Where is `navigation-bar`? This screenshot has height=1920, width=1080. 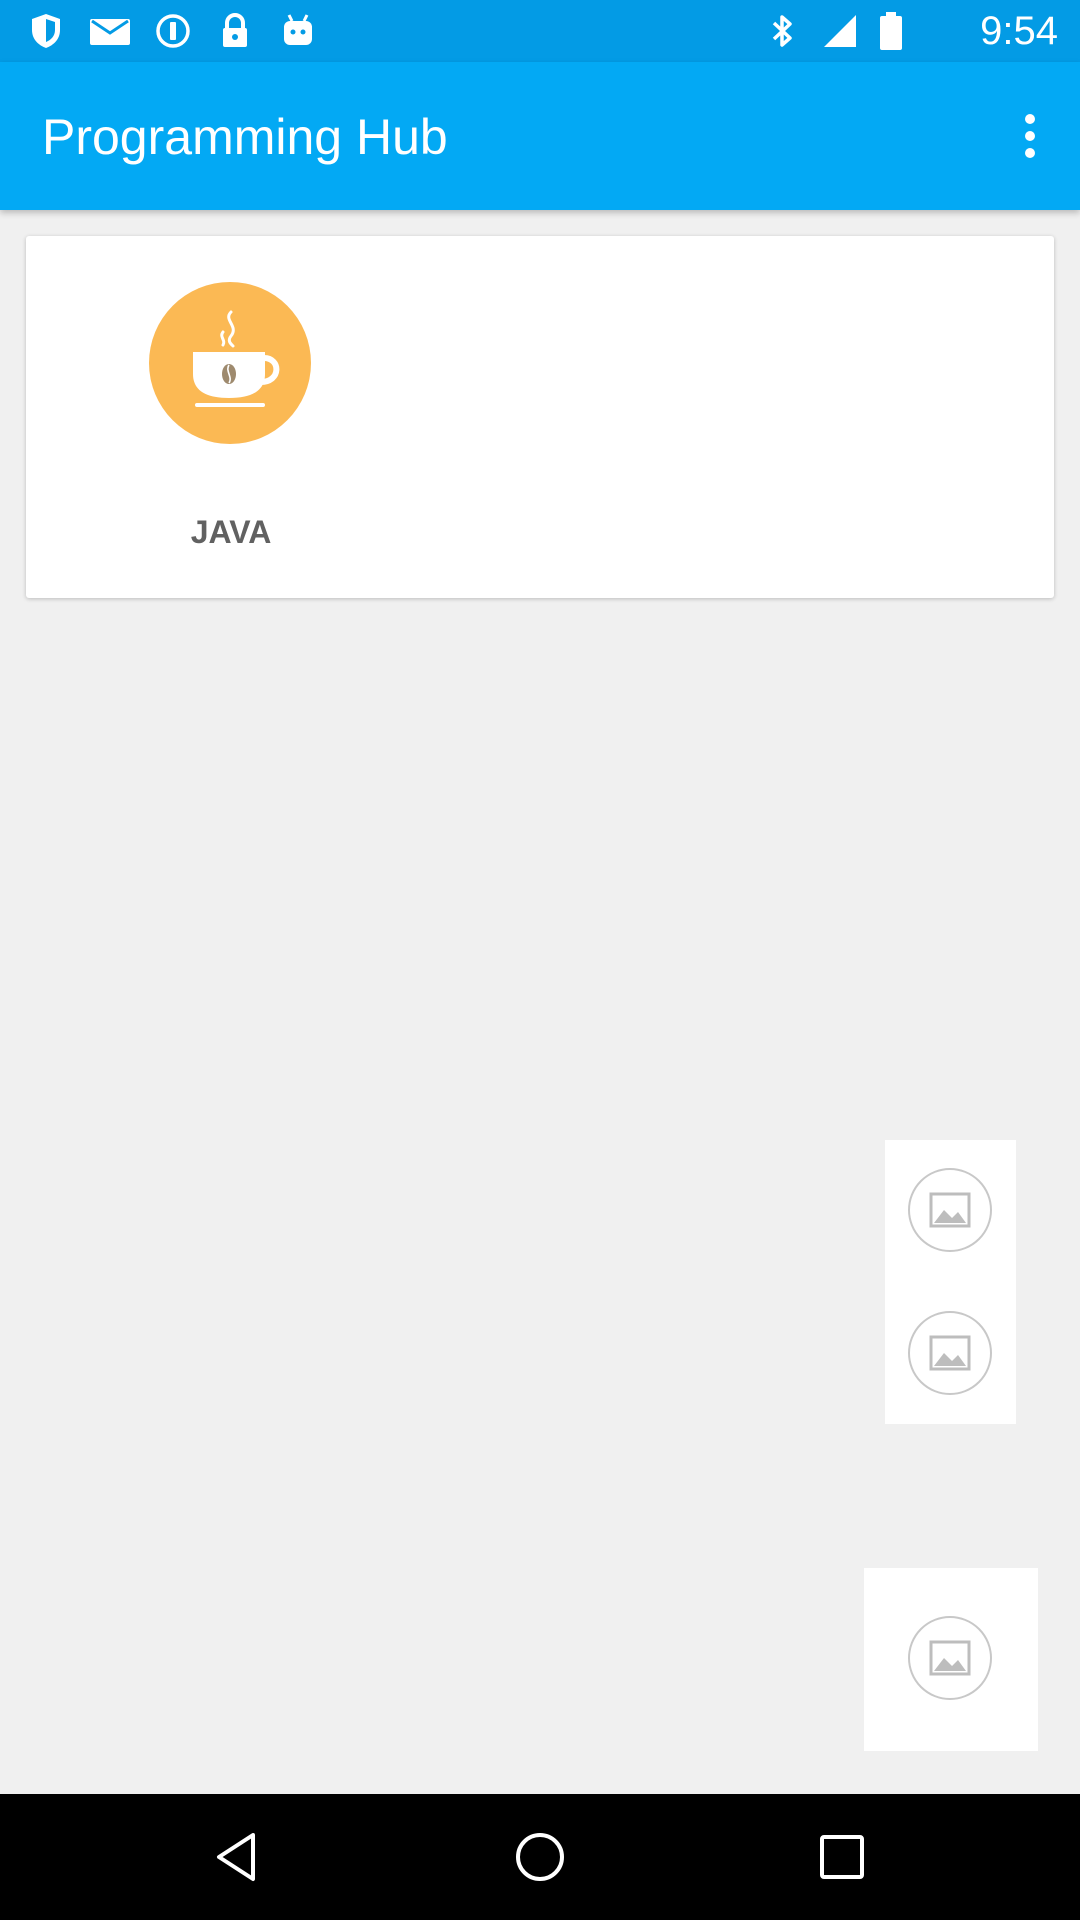
navigation-bar is located at coordinates (540, 1857).